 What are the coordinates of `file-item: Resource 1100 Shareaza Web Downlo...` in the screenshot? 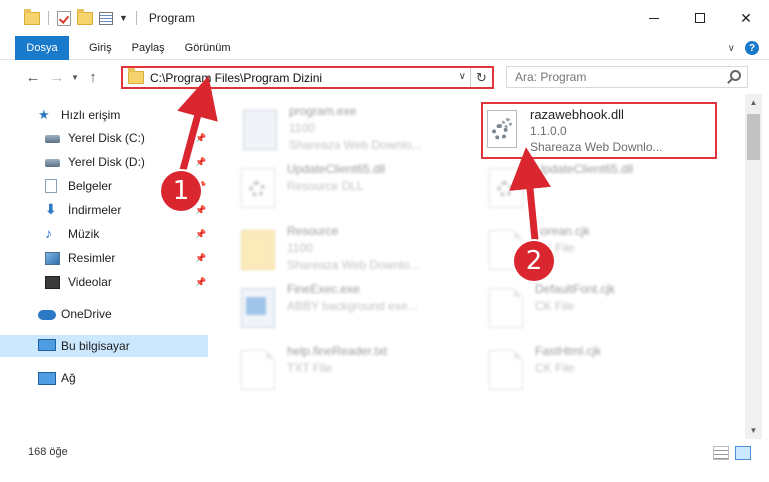 It's located at (344, 250).